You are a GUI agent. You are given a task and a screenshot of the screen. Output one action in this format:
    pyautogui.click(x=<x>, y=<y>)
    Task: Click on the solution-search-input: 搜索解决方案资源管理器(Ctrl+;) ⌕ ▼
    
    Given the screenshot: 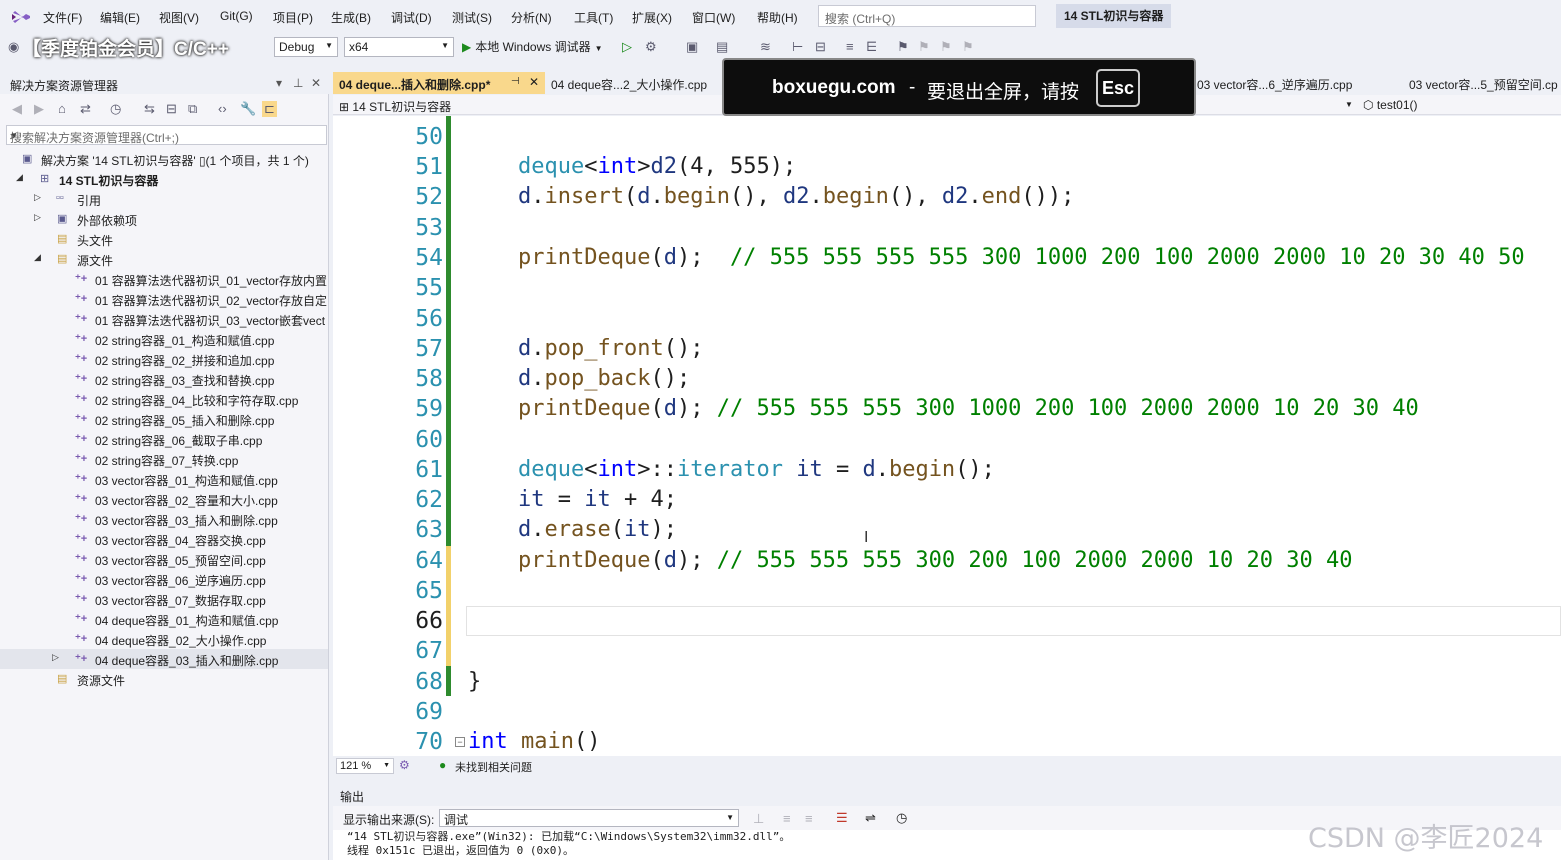 What is the action you would take?
    pyautogui.click(x=166, y=135)
    